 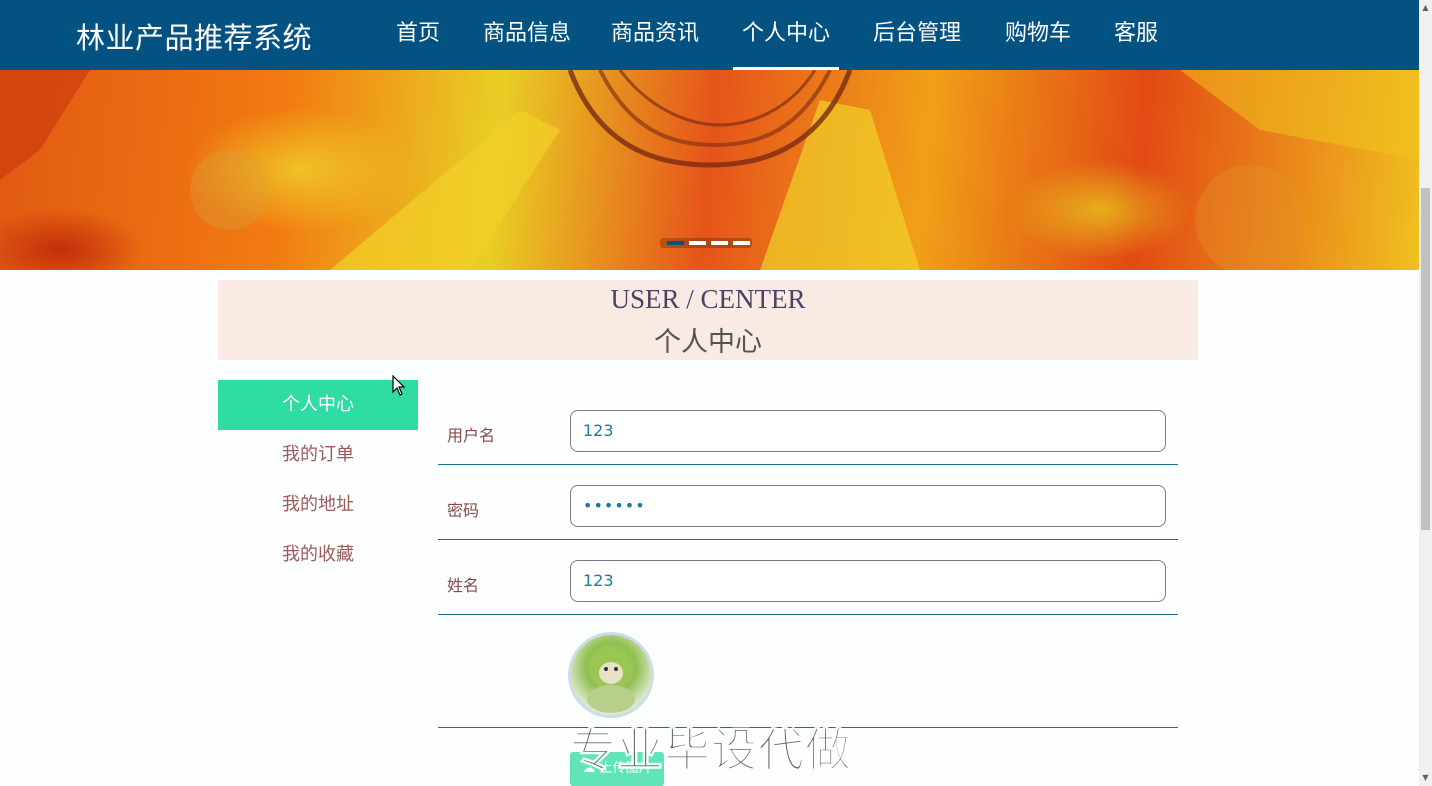 What do you see at coordinates (1425, 778) in the screenshot?
I see `scroll-down-arrow-icon: ▼` at bounding box center [1425, 778].